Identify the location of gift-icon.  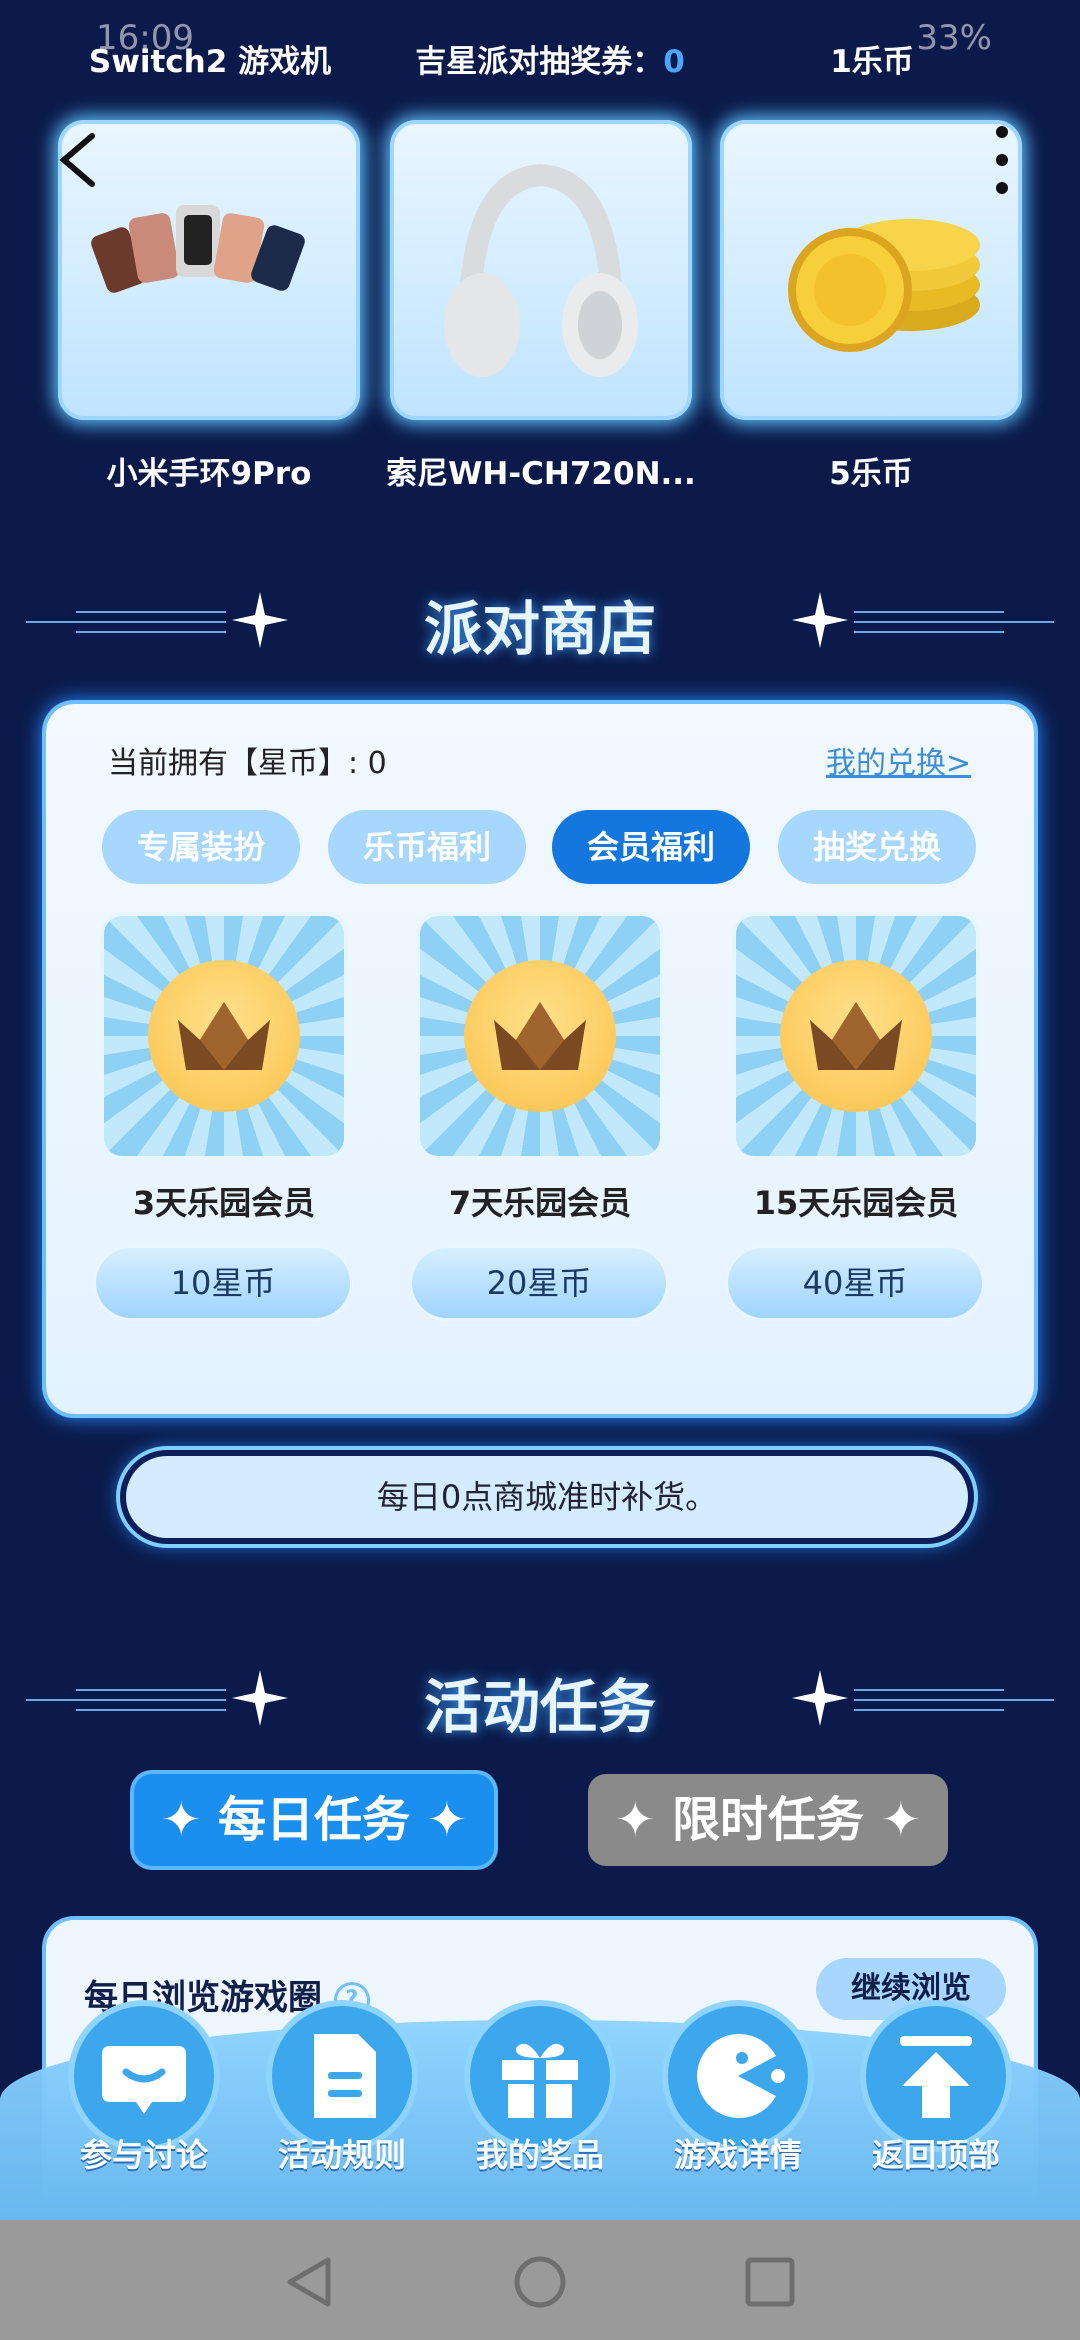
(540, 2080).